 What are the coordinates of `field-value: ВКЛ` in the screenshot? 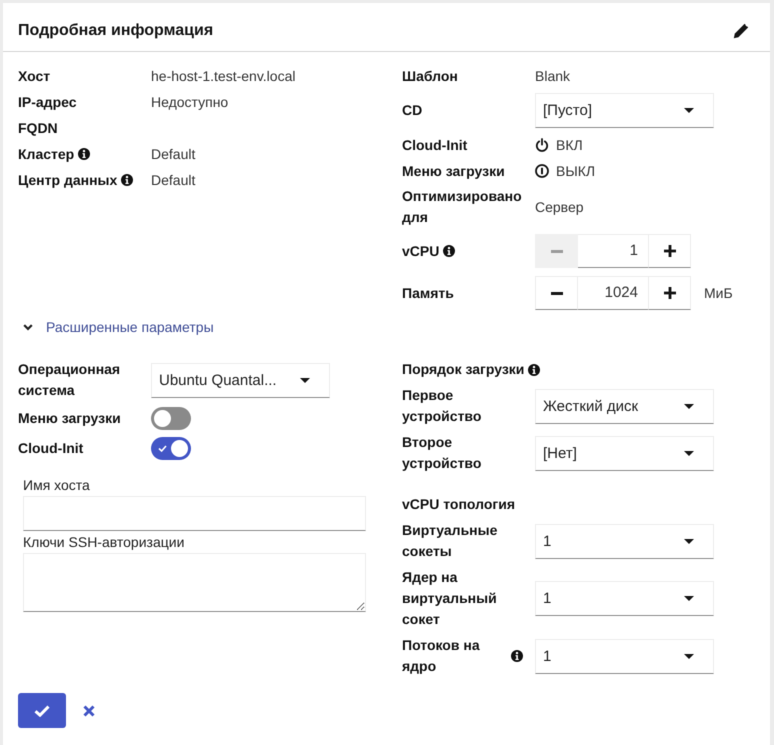 It's located at (569, 145).